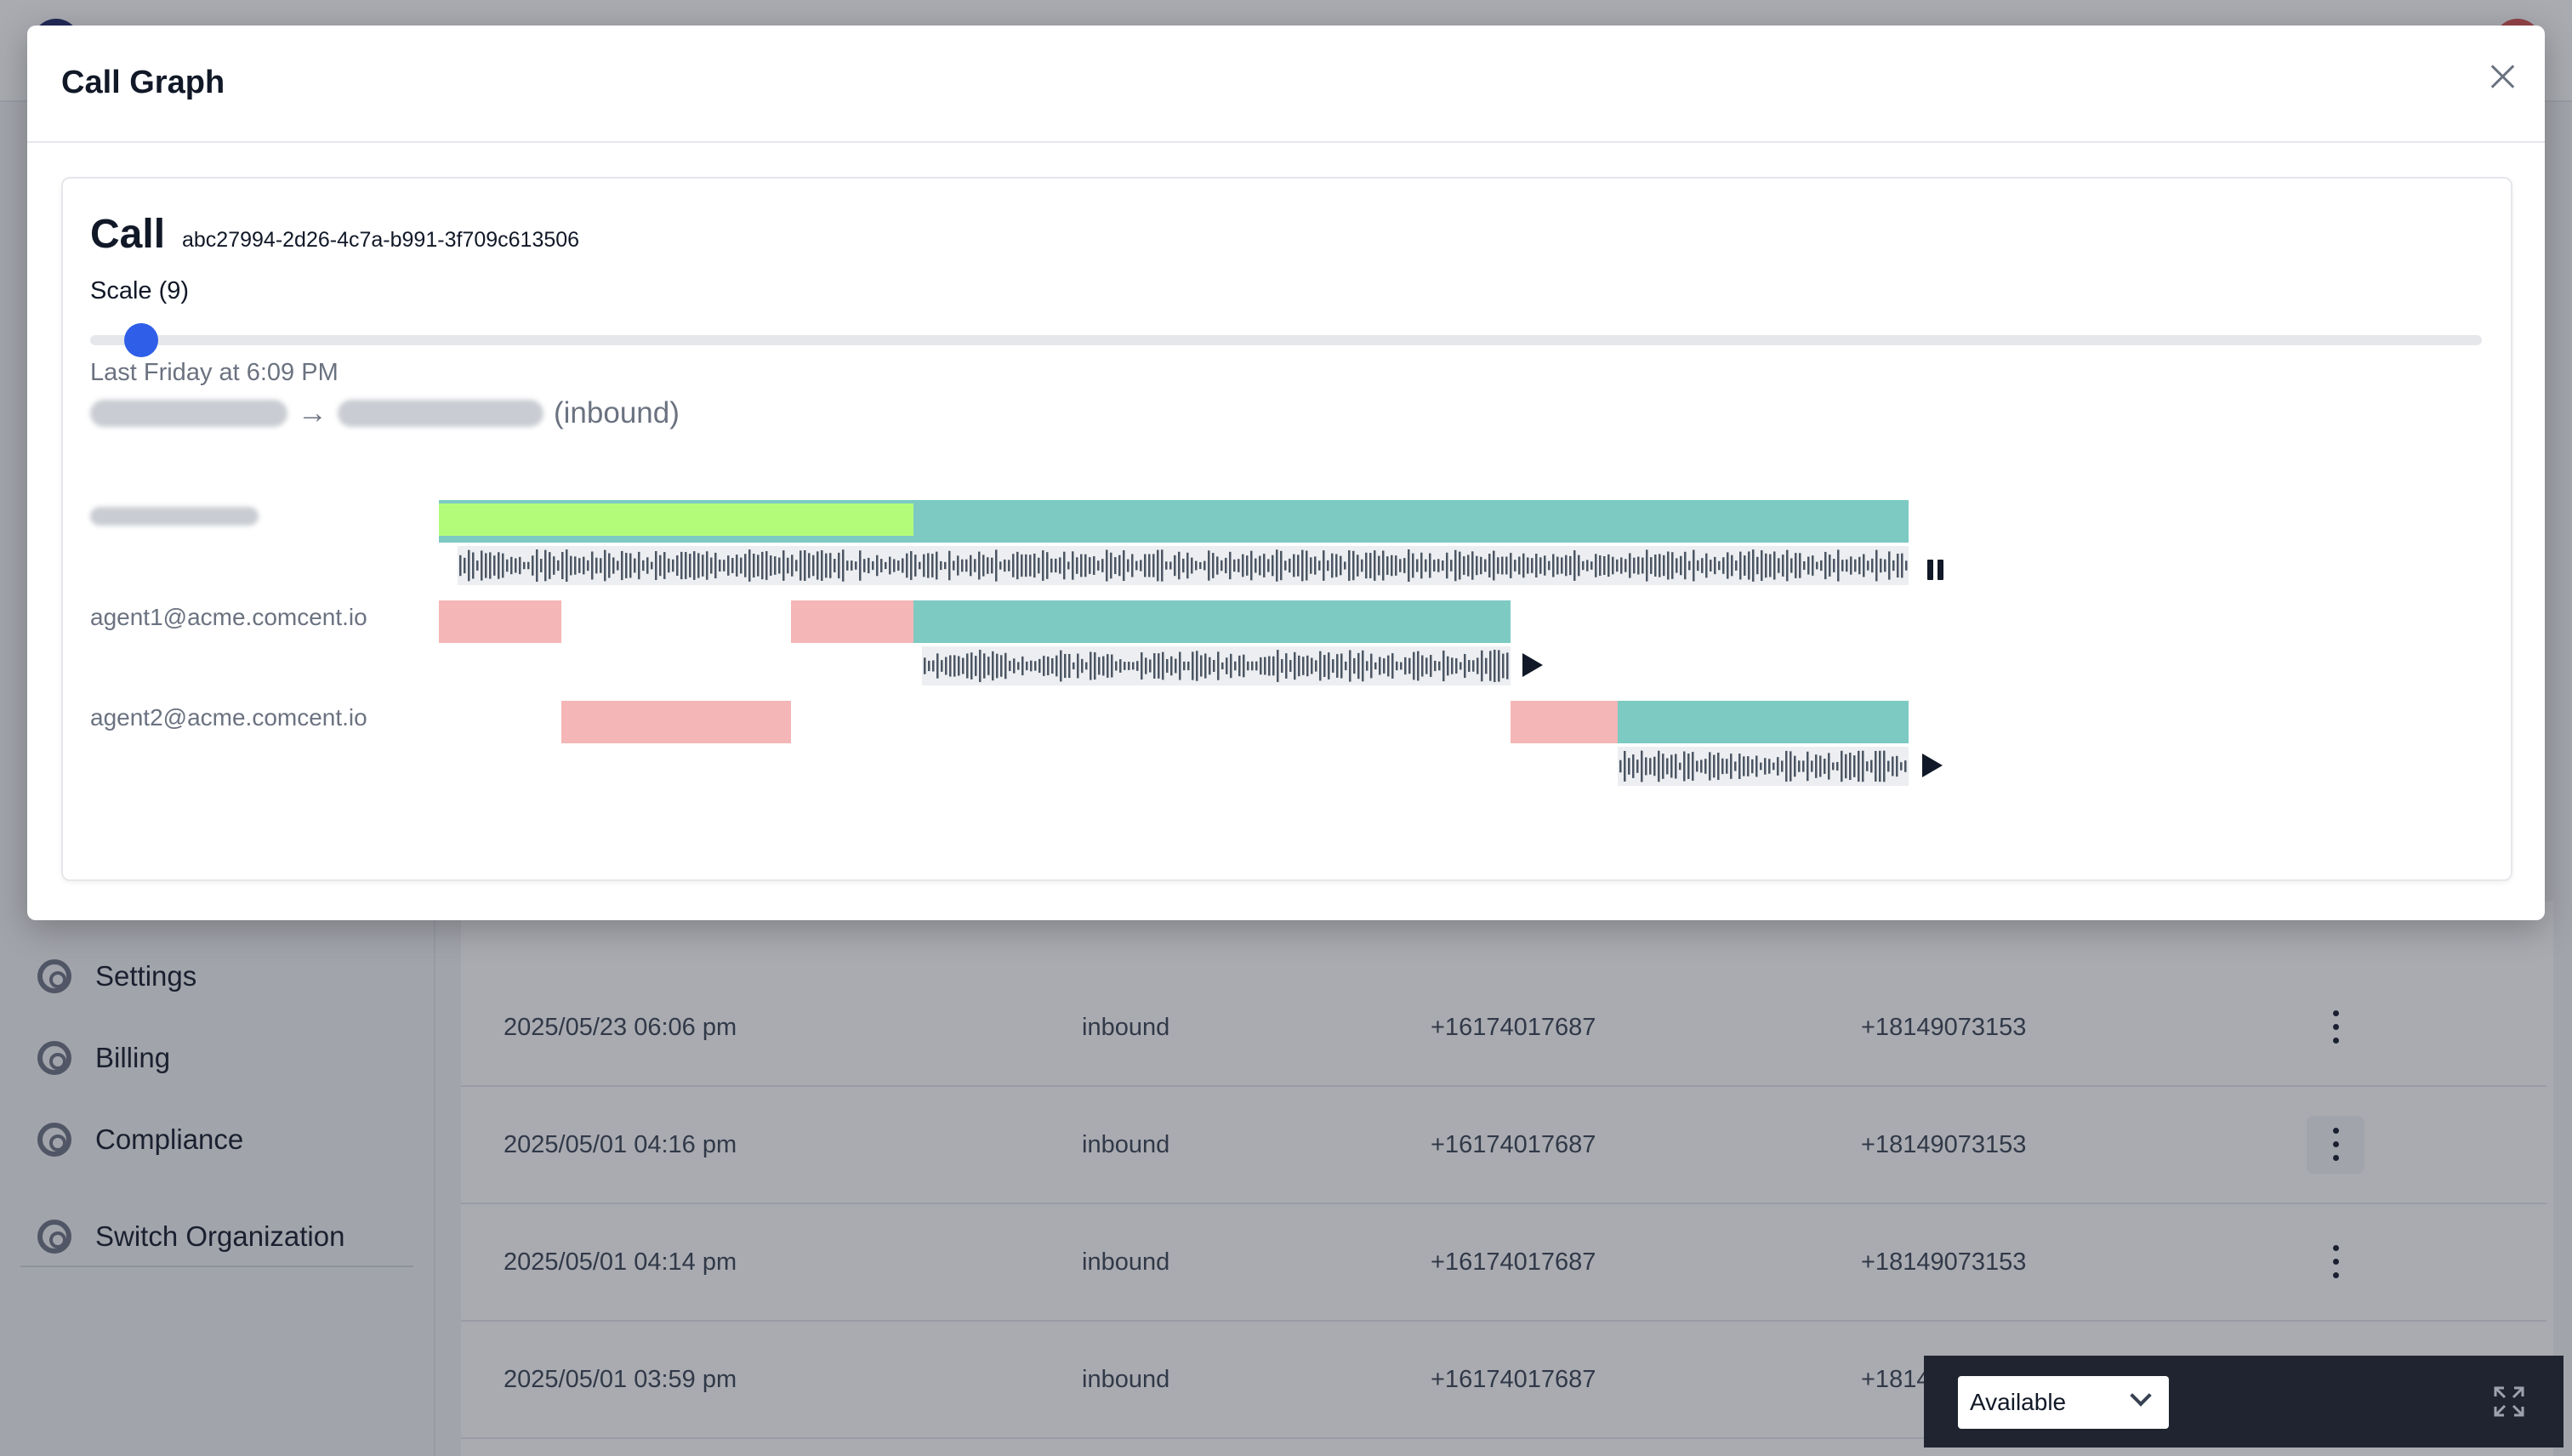 The width and height of the screenshot is (2572, 1456). Describe the element at coordinates (215, 372) in the screenshot. I see `call-time: Last Friday at 6:09 PM` at that location.